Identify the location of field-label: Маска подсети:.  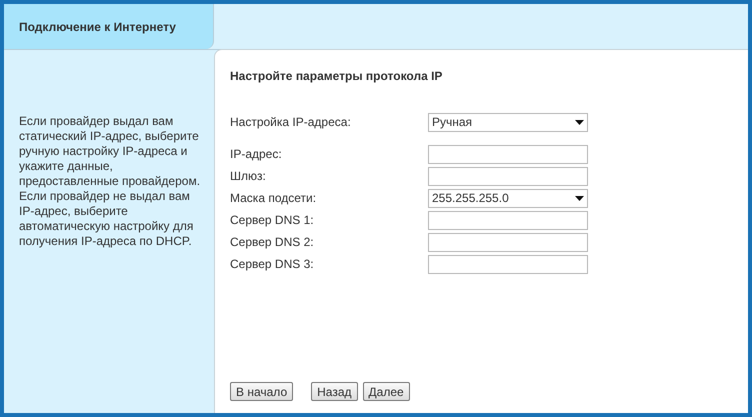
(274, 198).